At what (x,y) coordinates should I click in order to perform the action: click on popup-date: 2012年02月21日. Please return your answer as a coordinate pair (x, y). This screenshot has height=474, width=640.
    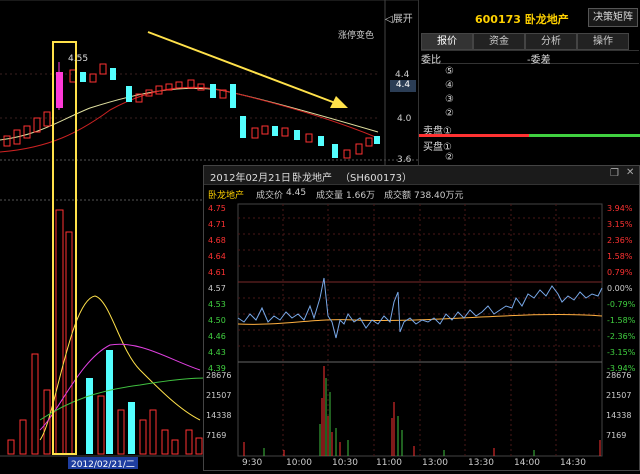
    Looking at the image, I should click on (250, 178).